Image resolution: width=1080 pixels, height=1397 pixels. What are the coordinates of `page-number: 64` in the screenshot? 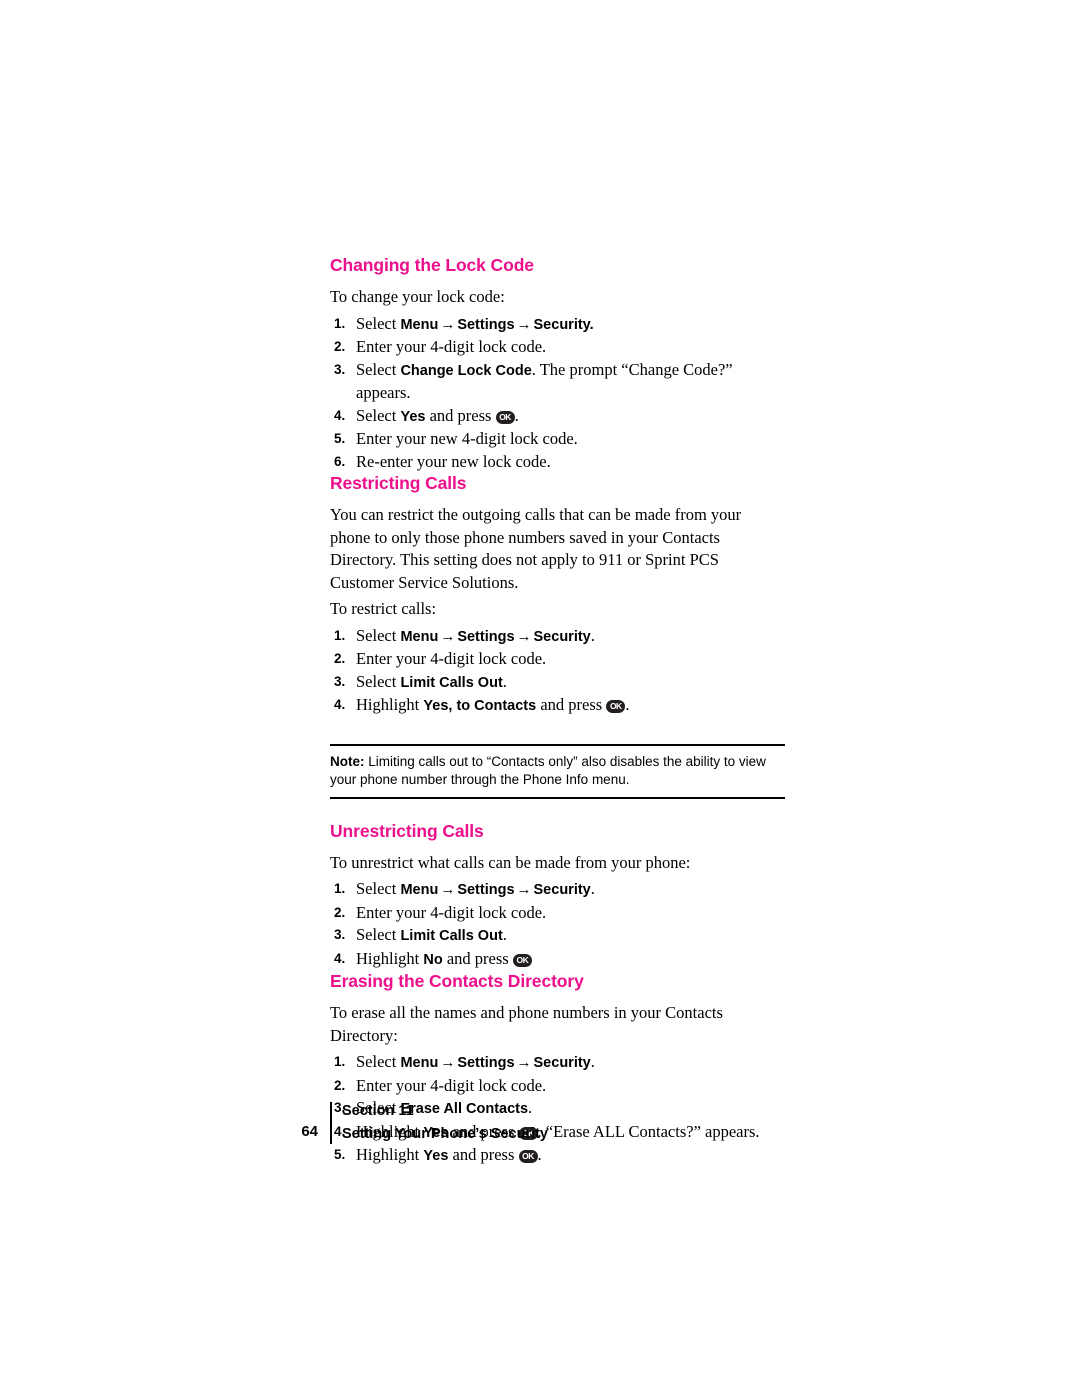 It's located at (309, 1131).